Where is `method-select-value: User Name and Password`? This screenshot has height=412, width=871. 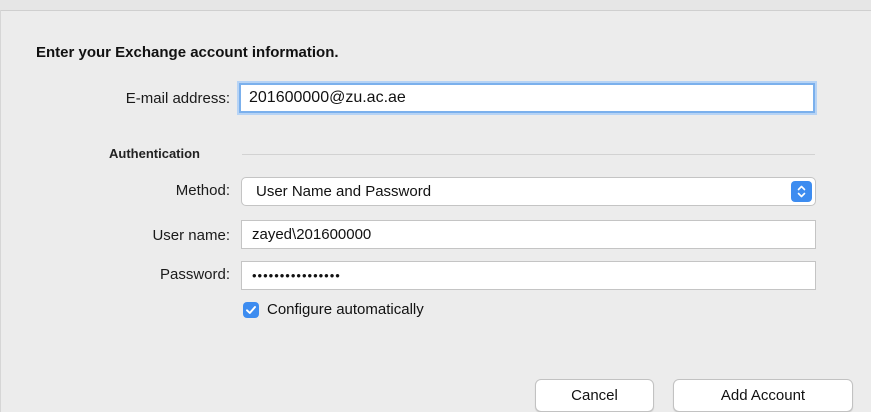
method-select-value: User Name and Password is located at coordinates (344, 191).